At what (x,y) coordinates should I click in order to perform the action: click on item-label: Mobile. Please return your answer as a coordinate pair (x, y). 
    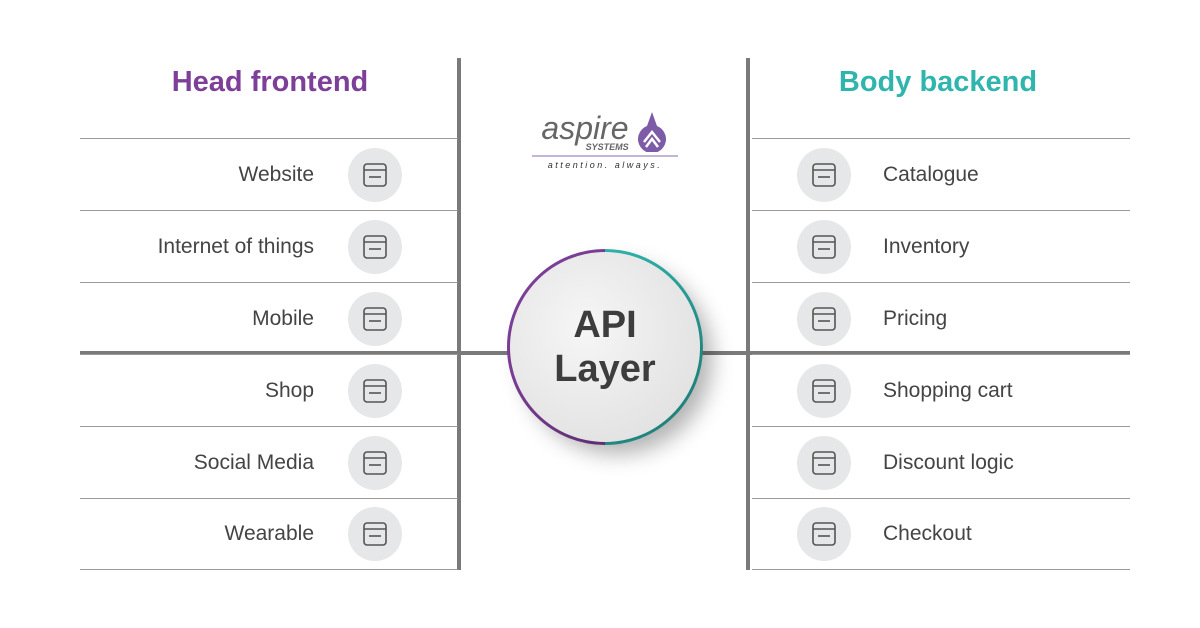
    Looking at the image, I should click on (283, 318).